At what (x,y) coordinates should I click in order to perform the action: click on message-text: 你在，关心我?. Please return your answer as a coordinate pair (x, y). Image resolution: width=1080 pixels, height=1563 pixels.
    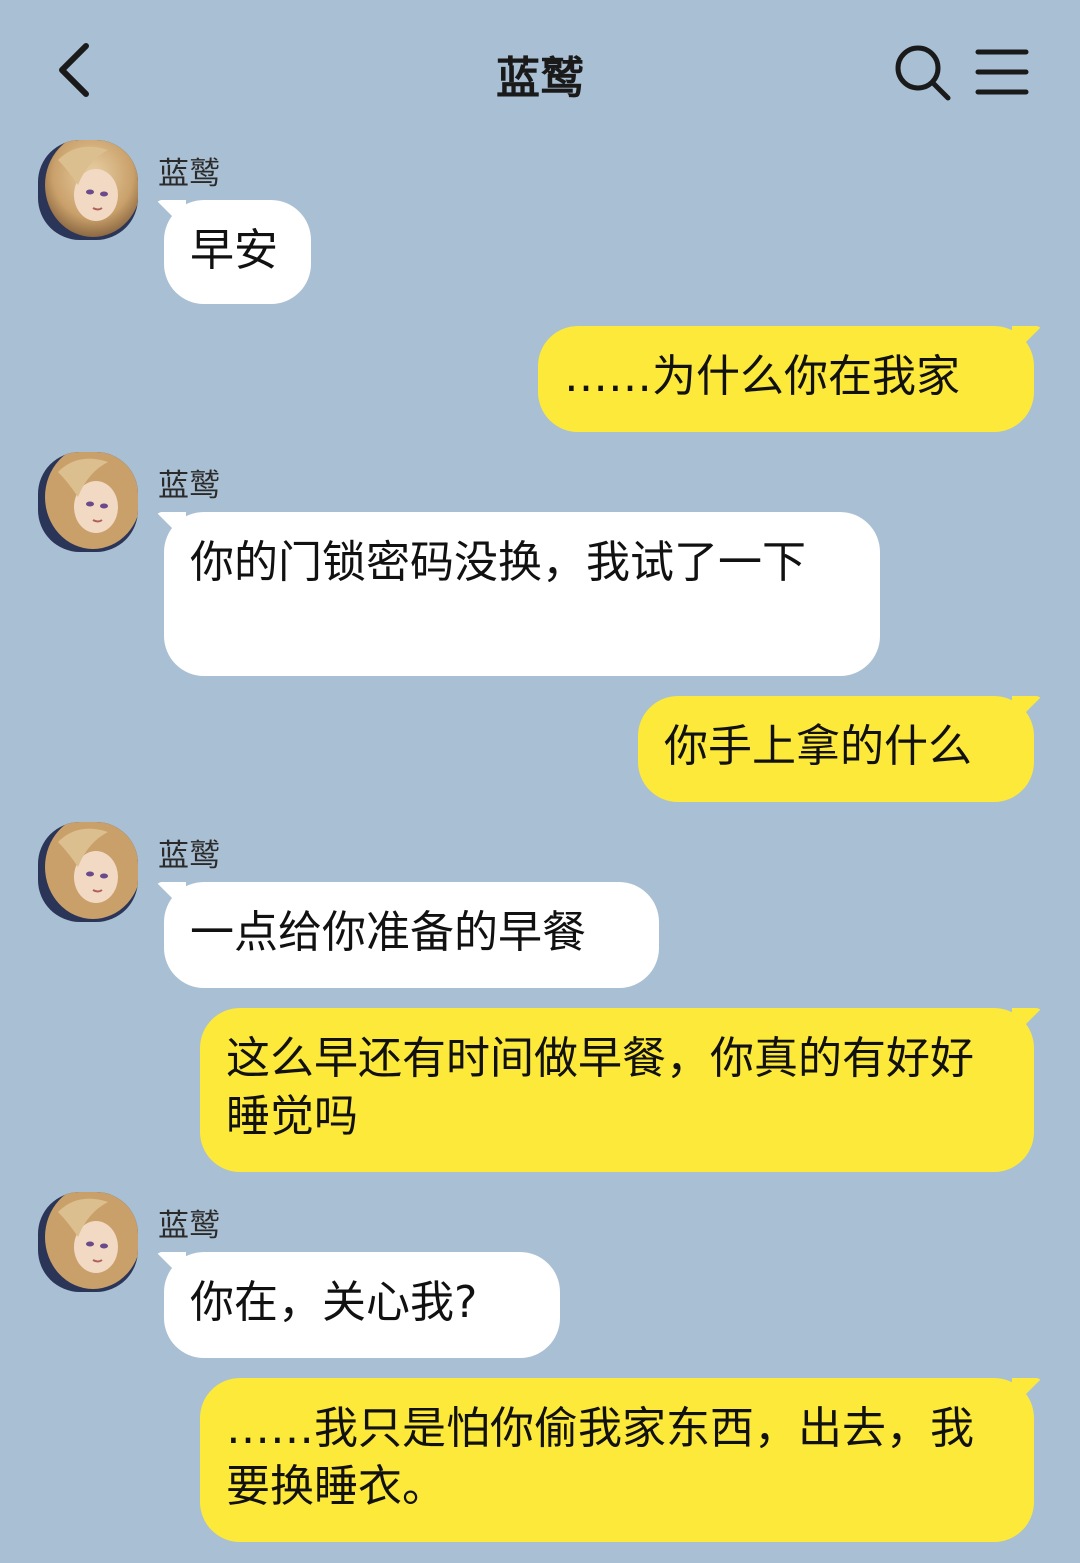
    Looking at the image, I should click on (334, 1302).